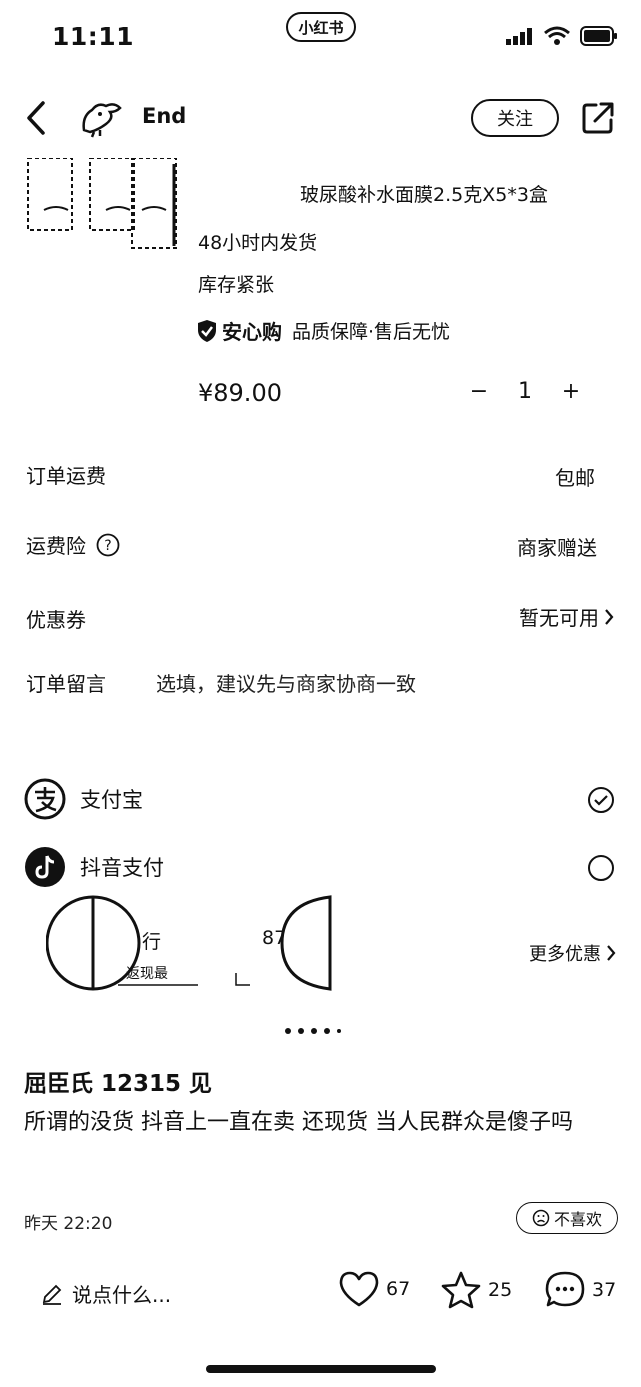 Image resolution: width=641 pixels, height=1387 pixels. Describe the element at coordinates (313, 1031) in the screenshot. I see `carousel-dots` at that location.